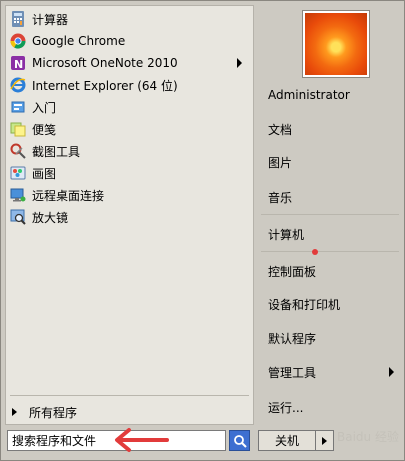  I want to click on right-item-admin-tools: 管理工具, so click(292, 372).